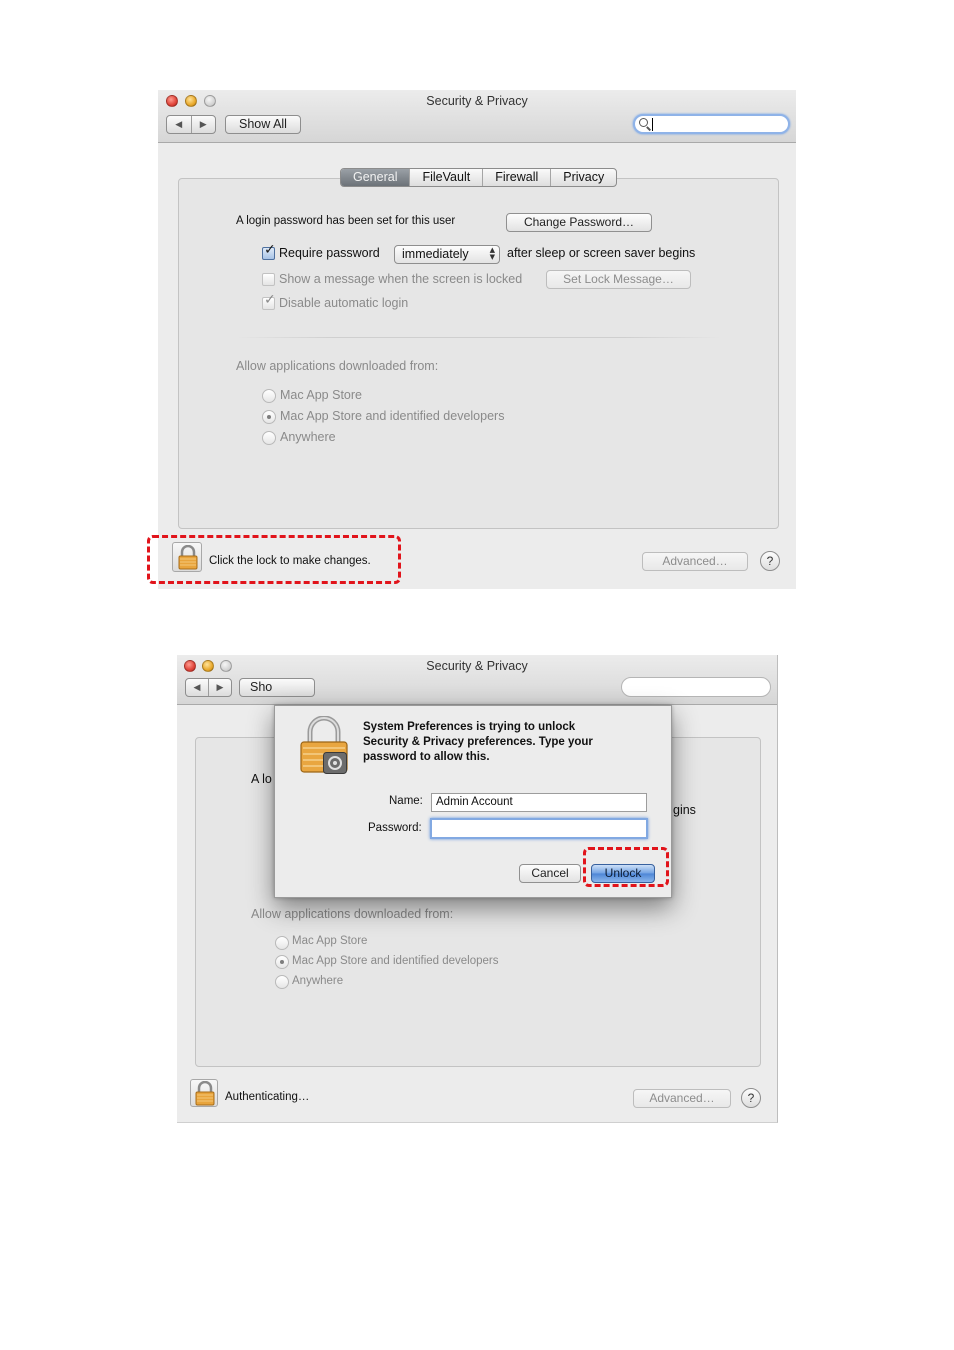 This screenshot has width=954, height=1350. What do you see at coordinates (435, 254) in the screenshot?
I see `password-delay-value: immediately` at bounding box center [435, 254].